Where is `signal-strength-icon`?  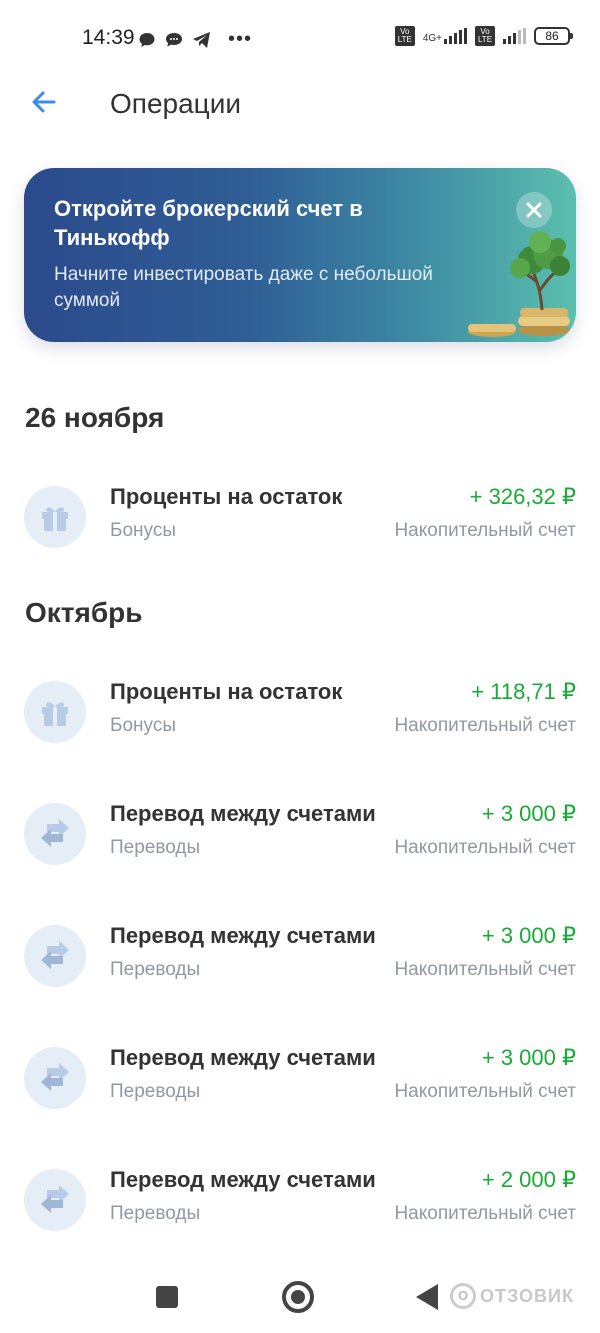 signal-strength-icon is located at coordinates (455, 36).